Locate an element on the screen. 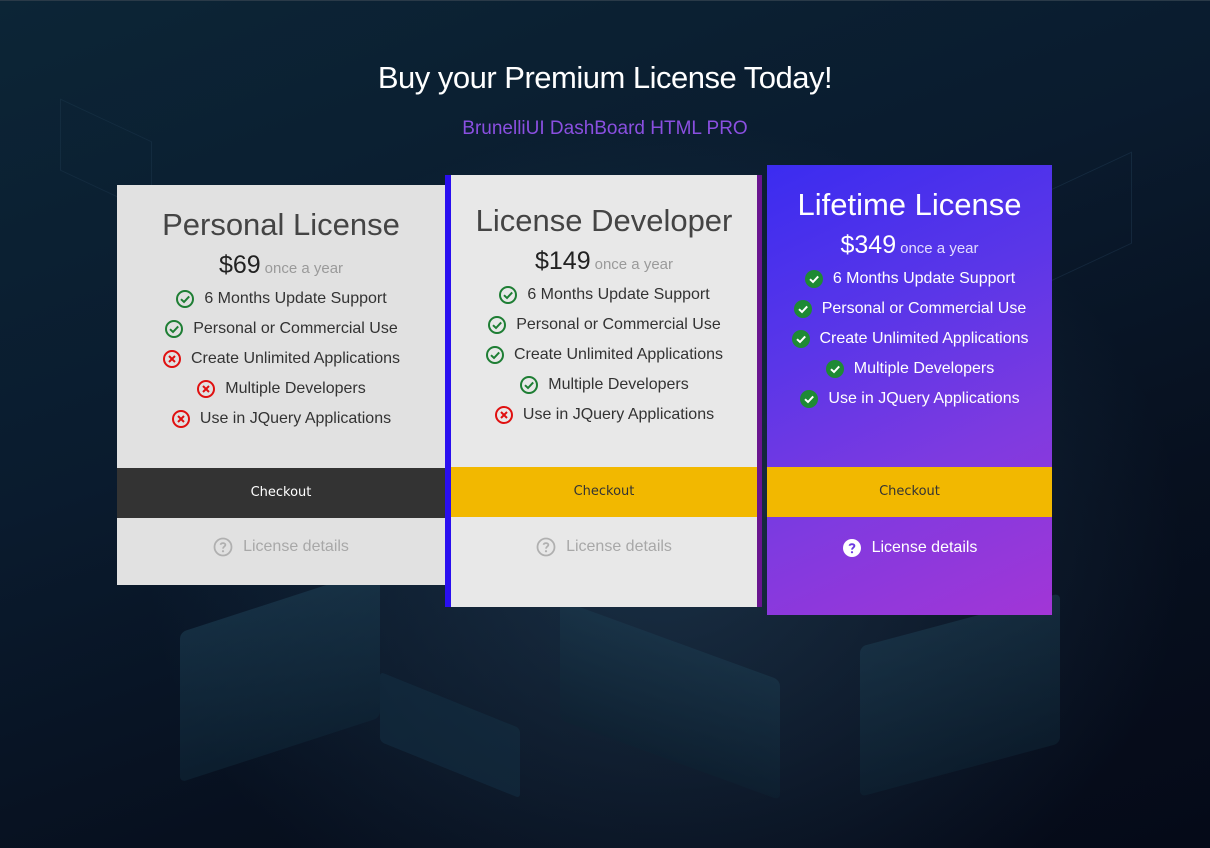 Image resolution: width=1210 pixels, height=848 pixels. plan-price: $149 is located at coordinates (562, 261).